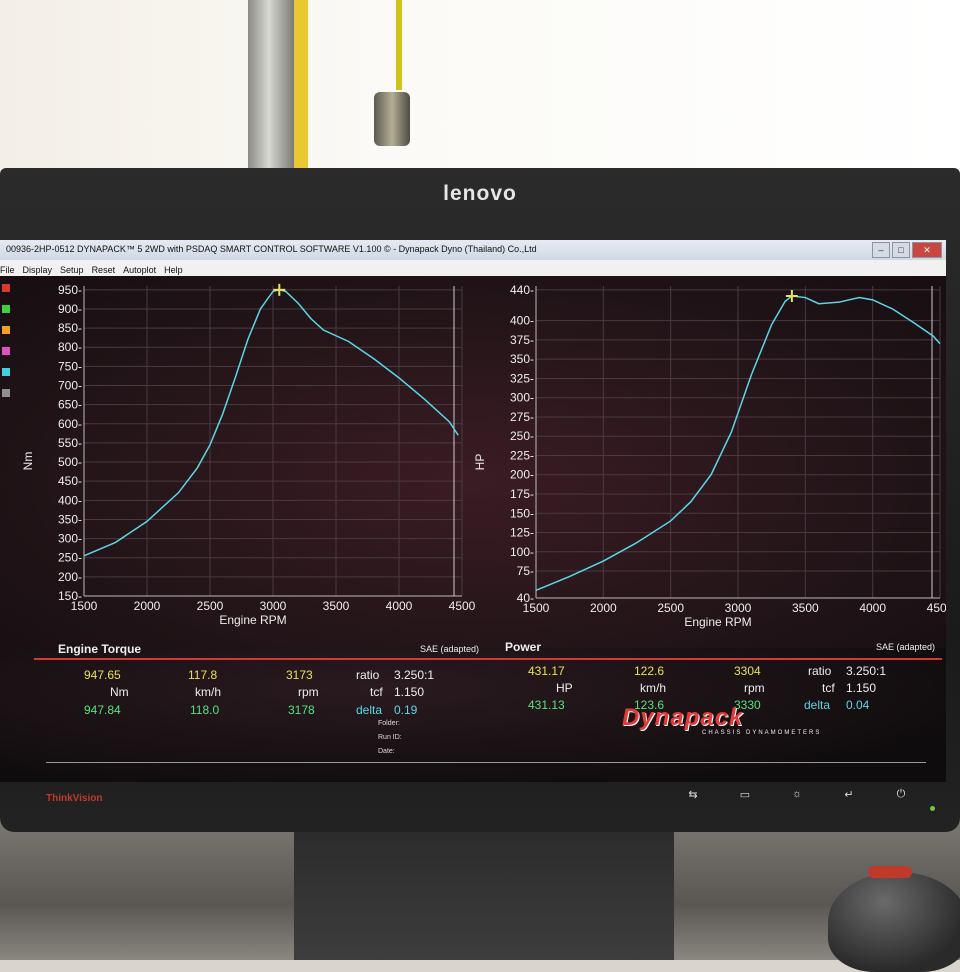 Image resolution: width=960 pixels, height=972 pixels. What do you see at coordinates (252, 620) in the screenshot?
I see `torque-x-label: Engine RPM` at bounding box center [252, 620].